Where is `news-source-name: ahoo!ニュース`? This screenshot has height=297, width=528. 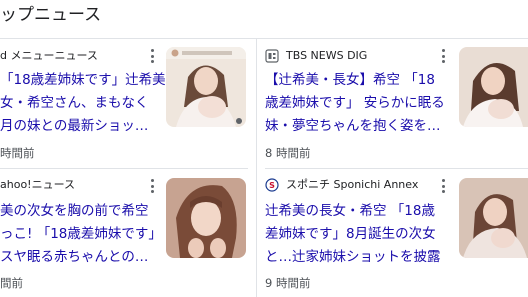 news-source-name: ahoo!ニュース is located at coordinates (38, 184).